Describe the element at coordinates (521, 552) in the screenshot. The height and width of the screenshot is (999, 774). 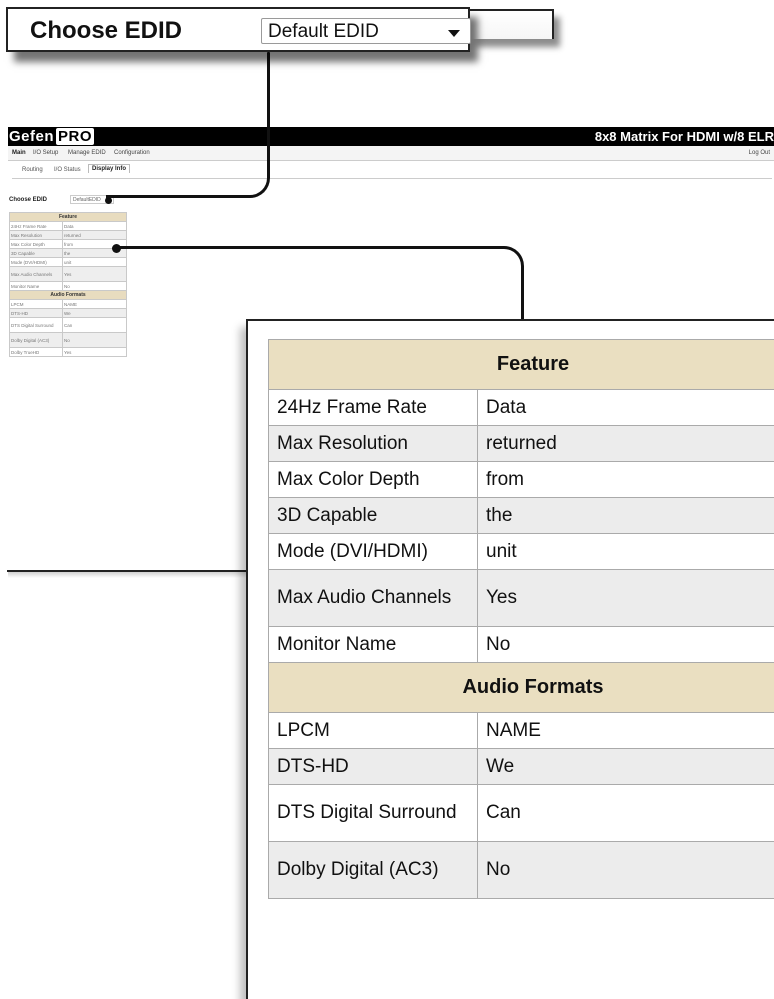
I see `table-row: Mode (DVI/HDMI)unit` at that location.